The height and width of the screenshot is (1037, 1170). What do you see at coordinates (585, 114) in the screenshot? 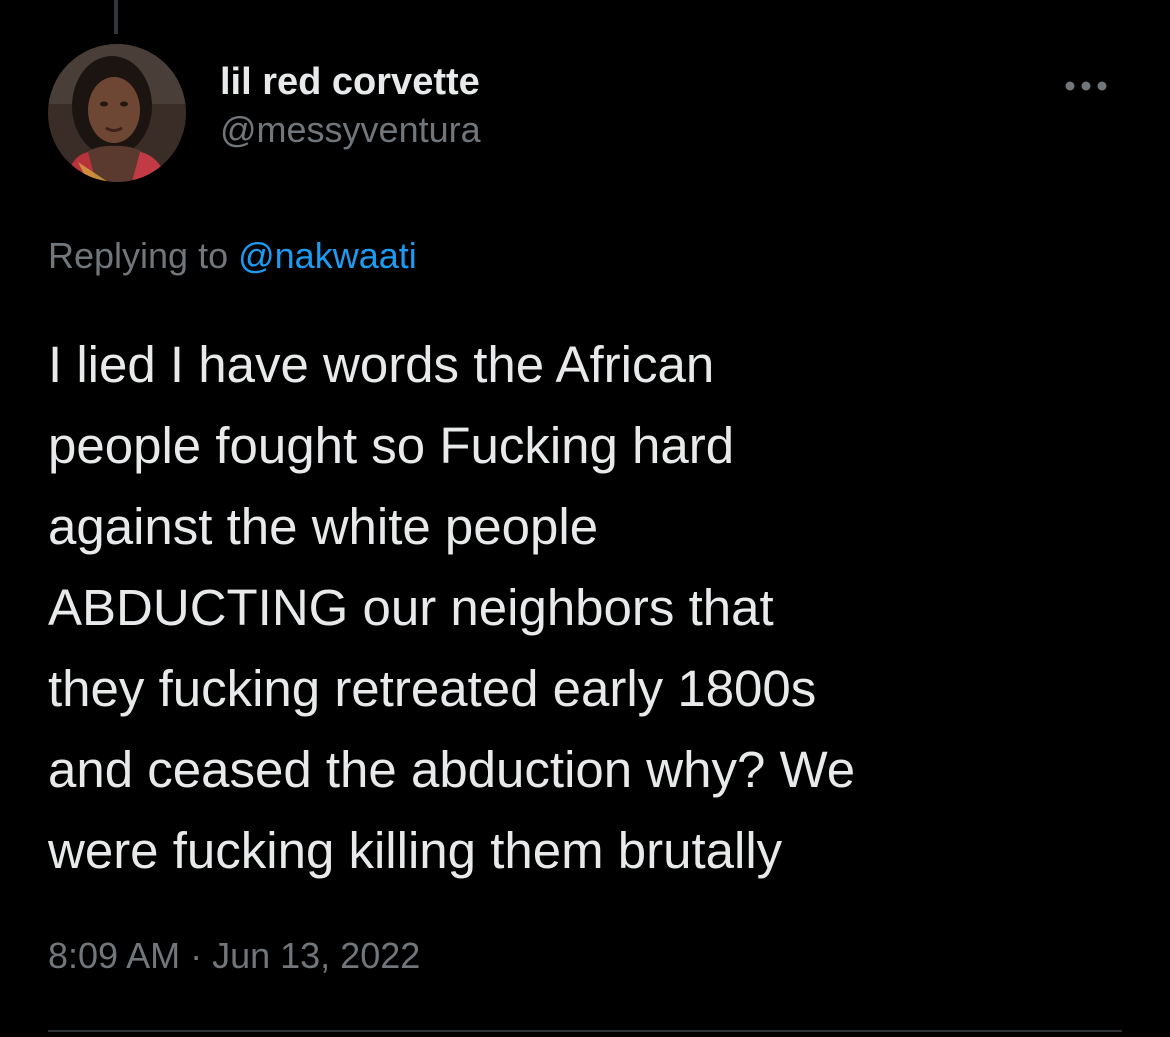
I see `tweet-header: lil red corvette @messyventura` at bounding box center [585, 114].